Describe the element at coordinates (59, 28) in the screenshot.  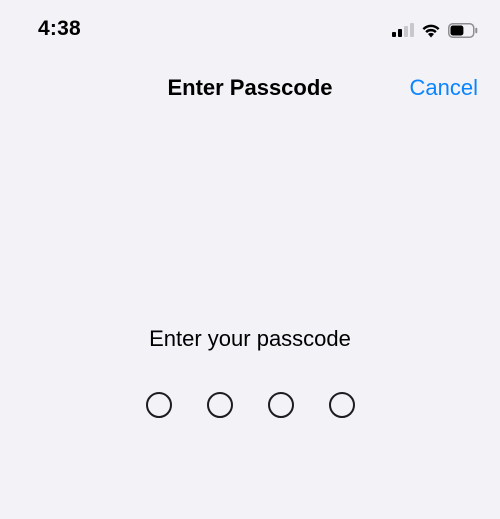
I see `status-time: 4:38` at that location.